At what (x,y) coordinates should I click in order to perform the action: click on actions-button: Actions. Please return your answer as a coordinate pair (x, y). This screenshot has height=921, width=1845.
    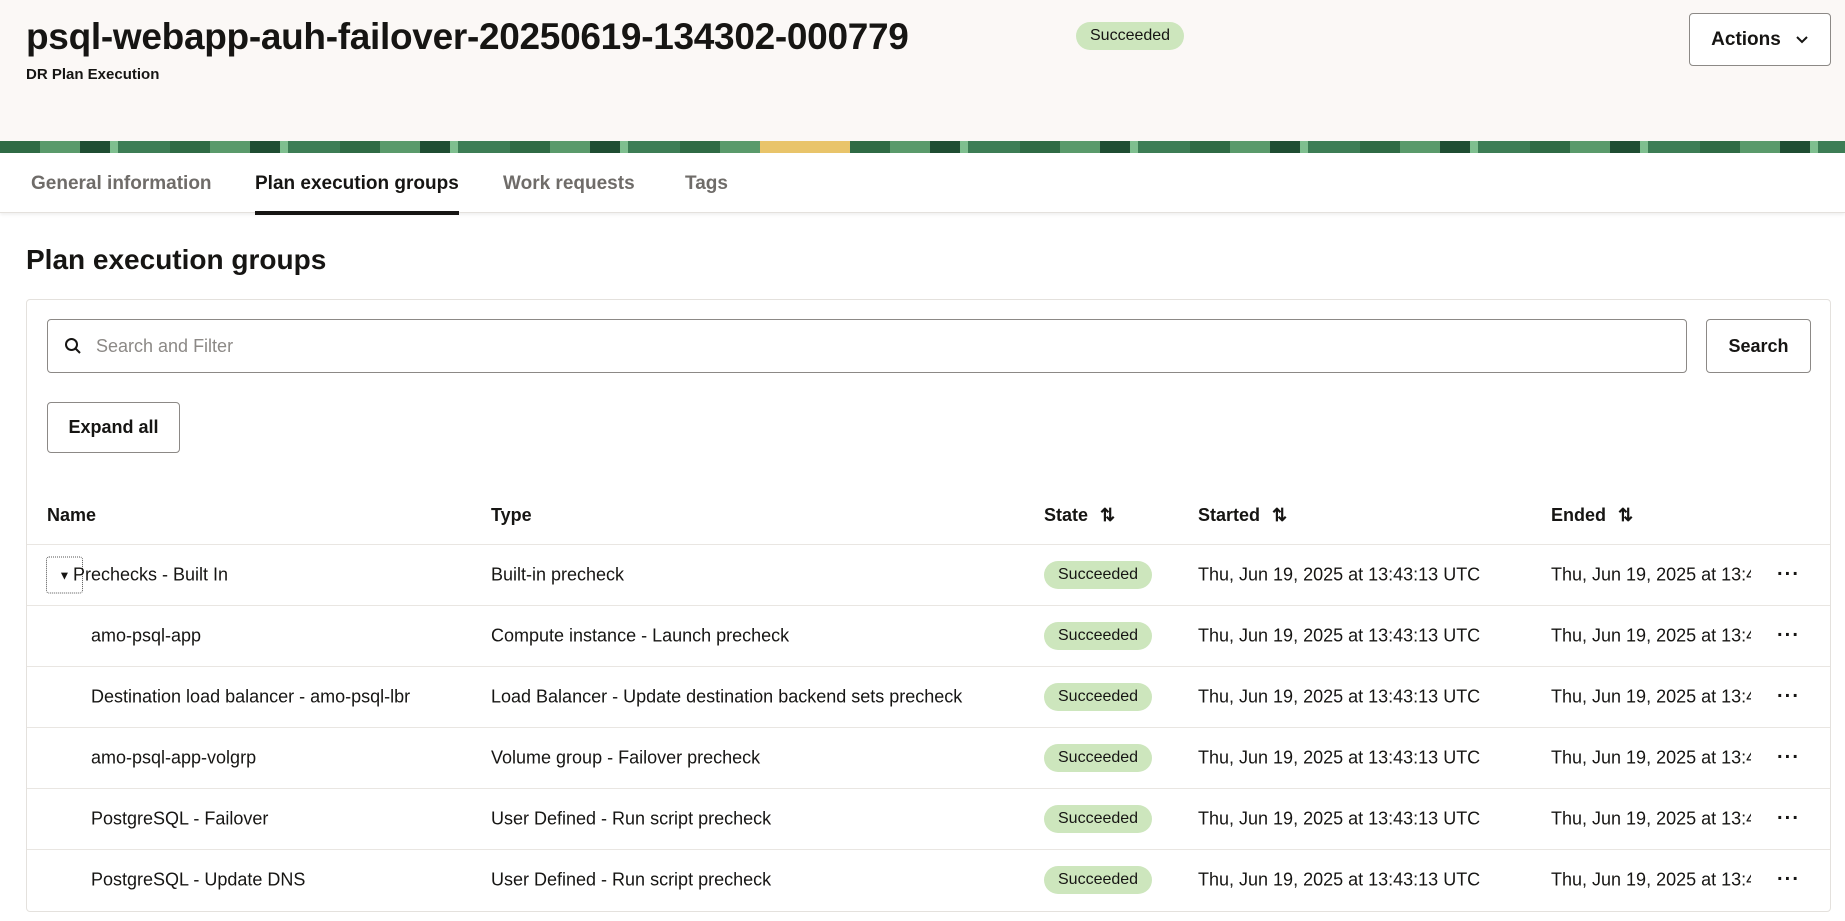
    Looking at the image, I should click on (1760, 39).